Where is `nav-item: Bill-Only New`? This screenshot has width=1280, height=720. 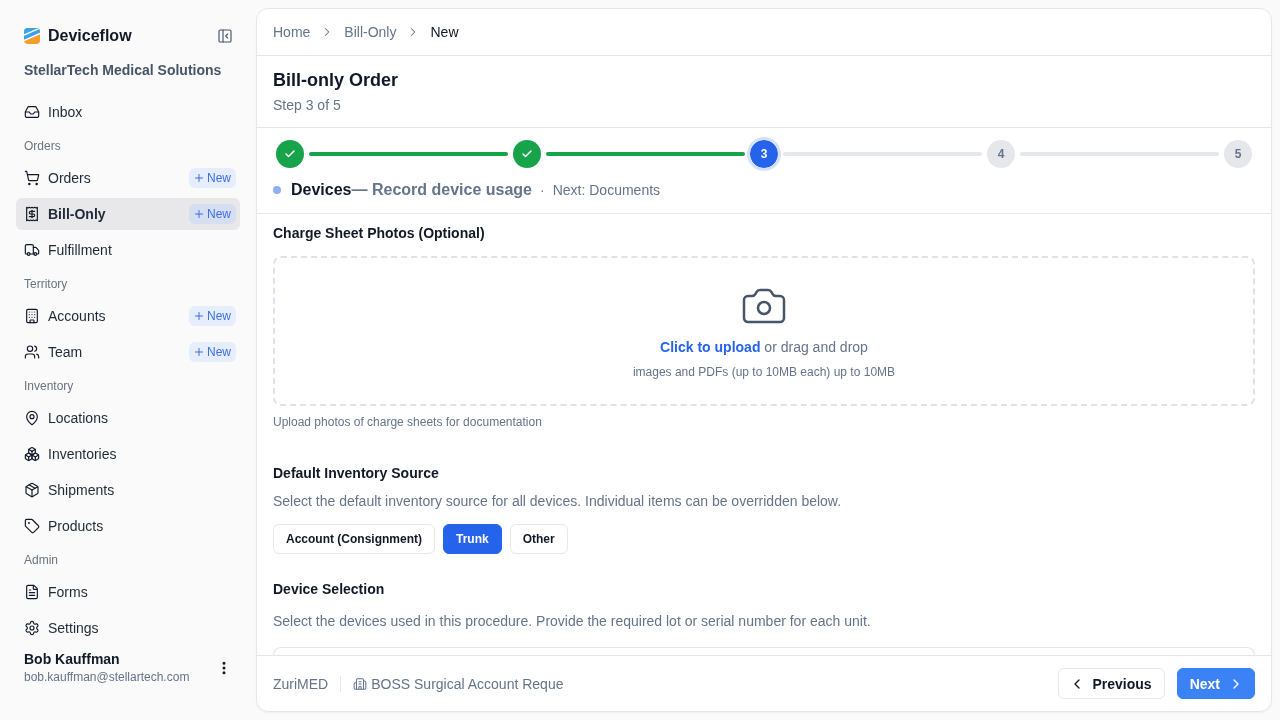
nav-item: Bill-Only New is located at coordinates (128, 214).